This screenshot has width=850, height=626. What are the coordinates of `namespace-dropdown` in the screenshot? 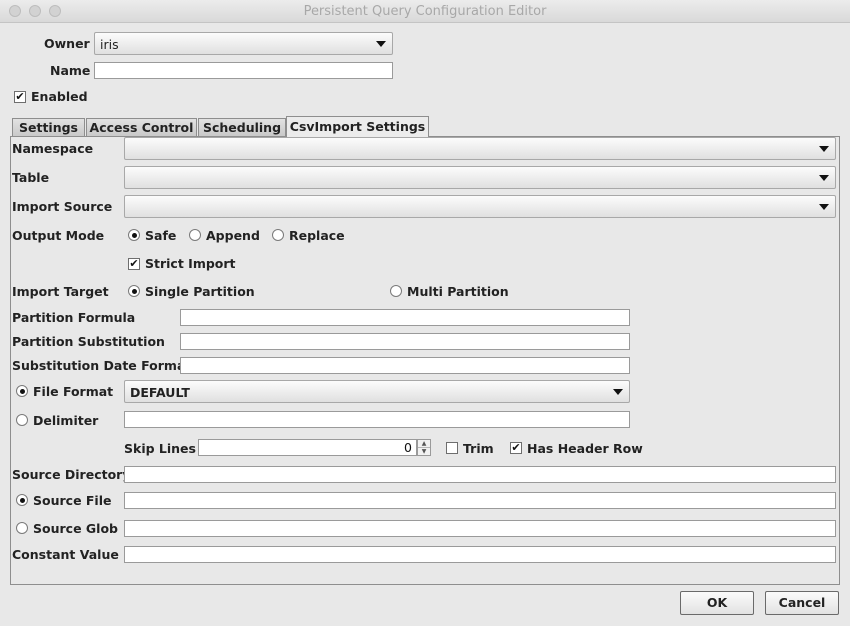 It's located at (480, 148).